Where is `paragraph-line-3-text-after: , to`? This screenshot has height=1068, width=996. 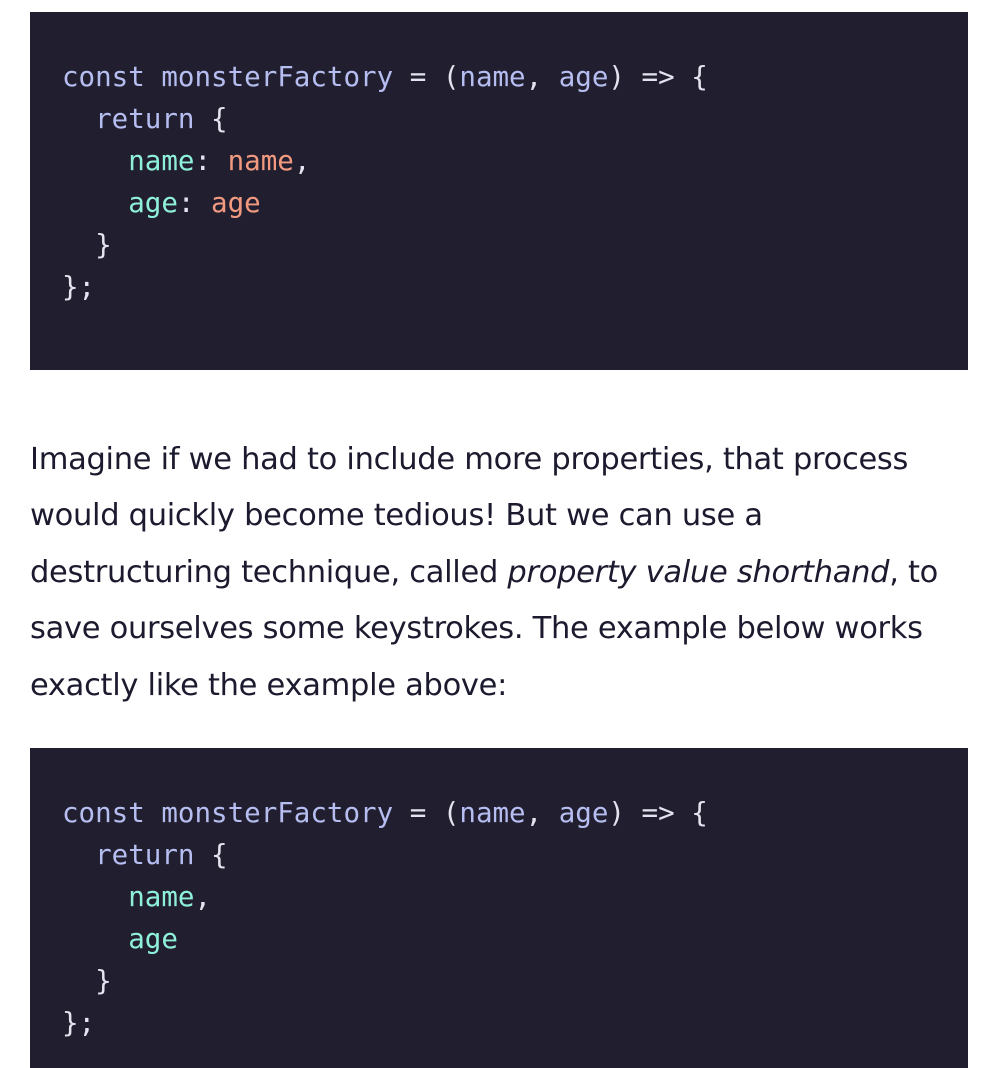
paragraph-line-3-text-after: , to is located at coordinates (914, 572).